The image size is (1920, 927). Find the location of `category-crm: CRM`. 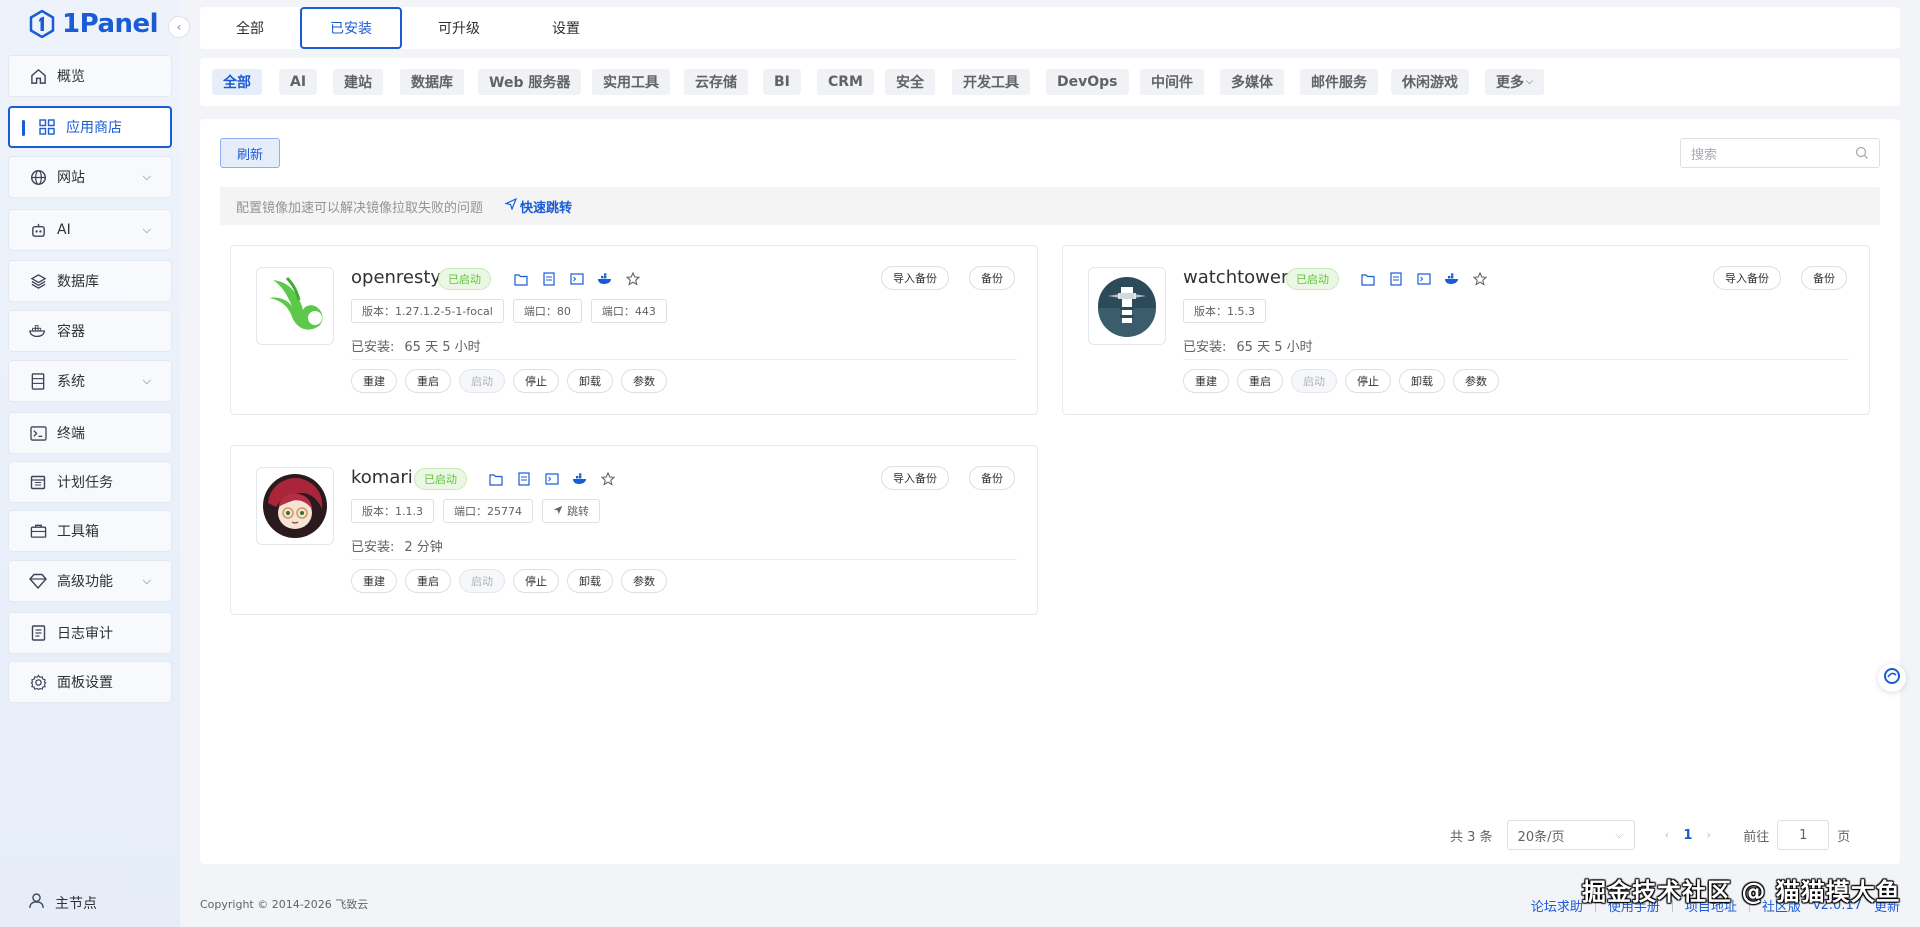

category-crm: CRM is located at coordinates (845, 82).